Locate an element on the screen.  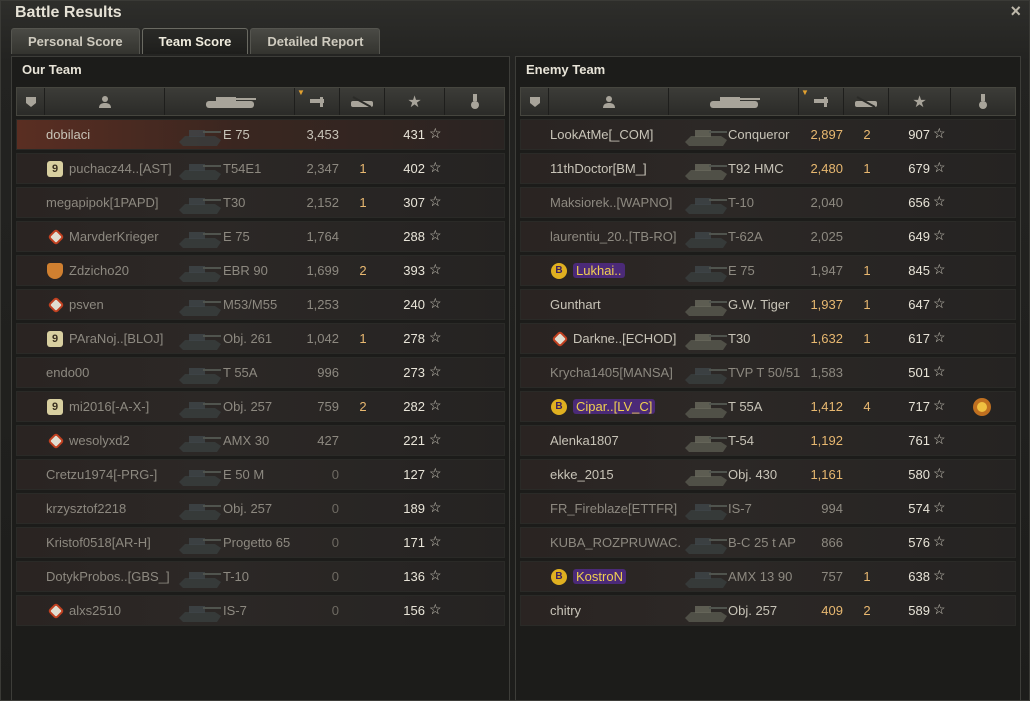
vehicle-name: G.W. Tiger is located at coordinates (759, 304).